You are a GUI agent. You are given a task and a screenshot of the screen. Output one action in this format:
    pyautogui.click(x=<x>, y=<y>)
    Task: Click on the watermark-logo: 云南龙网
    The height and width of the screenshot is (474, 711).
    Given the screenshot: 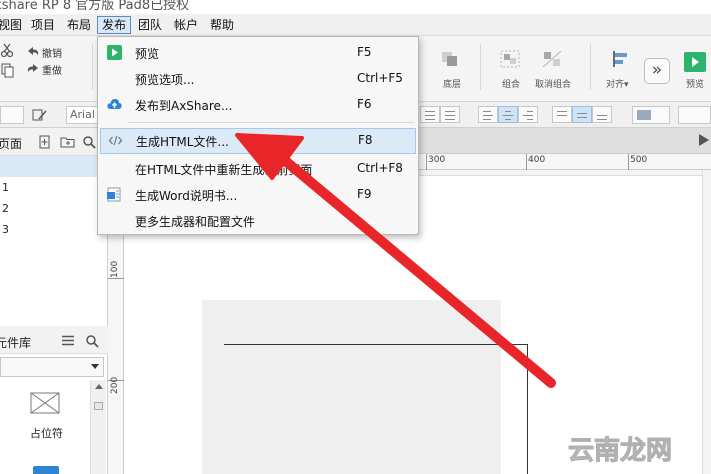 What is the action you would take?
    pyautogui.click(x=620, y=451)
    